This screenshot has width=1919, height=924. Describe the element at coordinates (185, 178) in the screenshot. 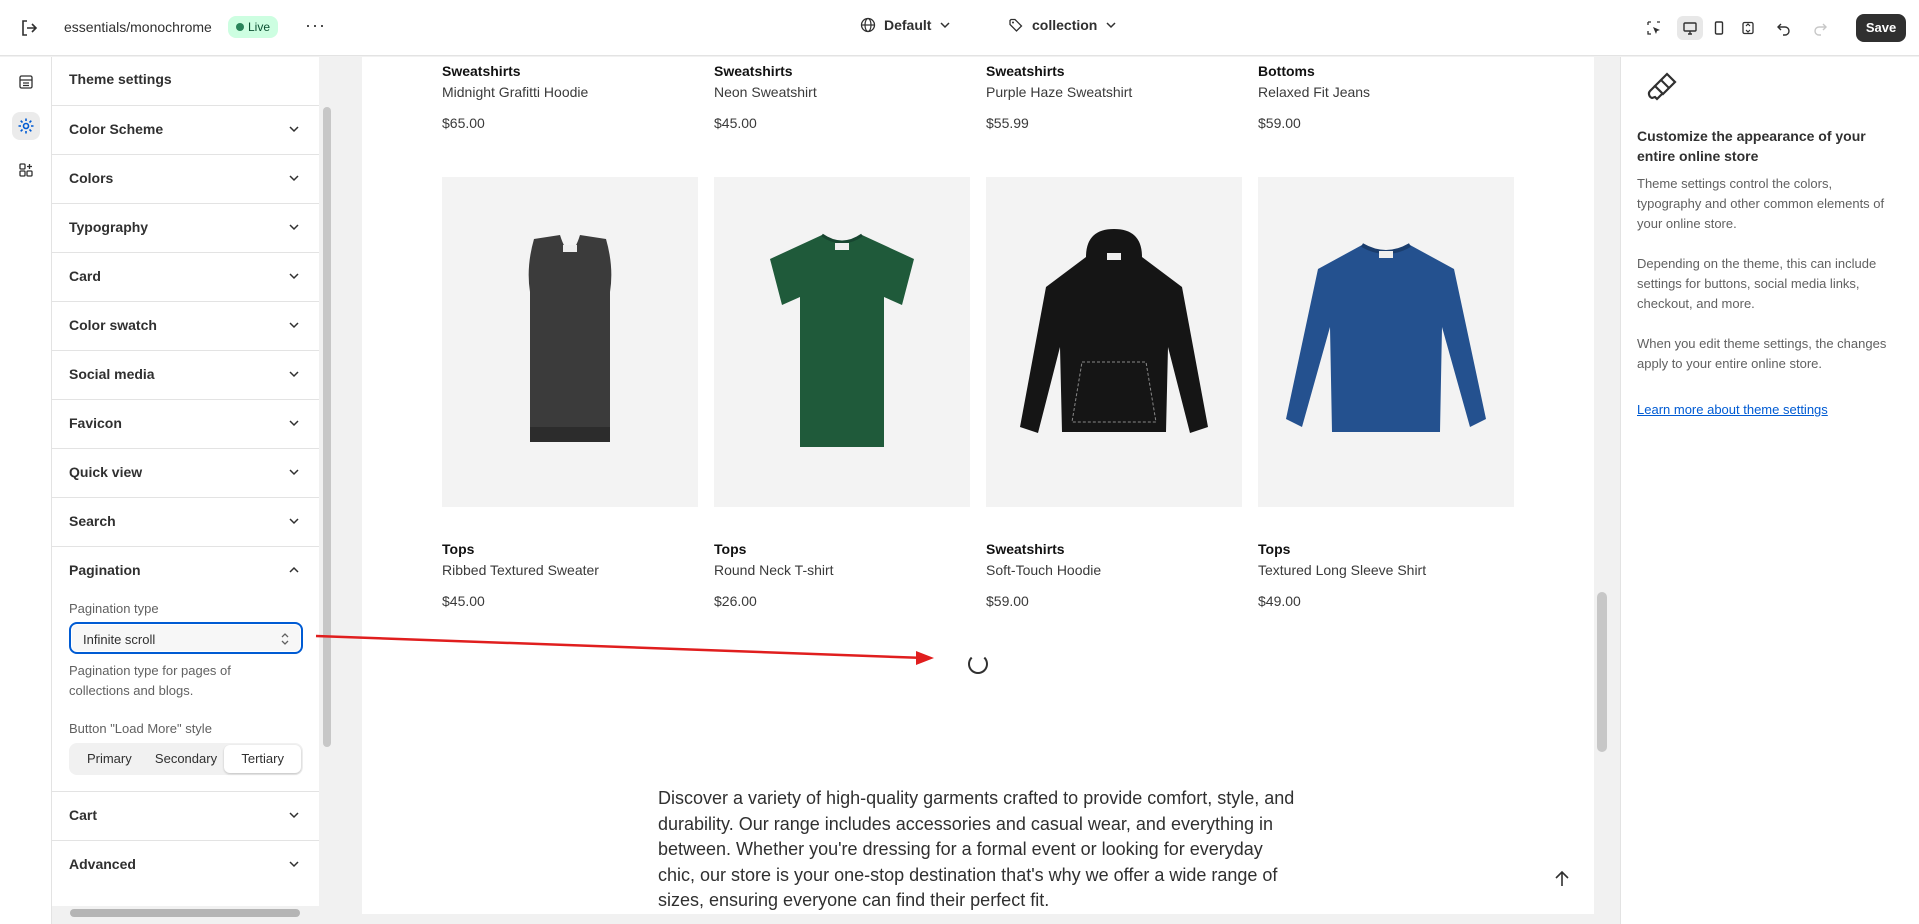

I see `accordion-colors: Colors` at that location.